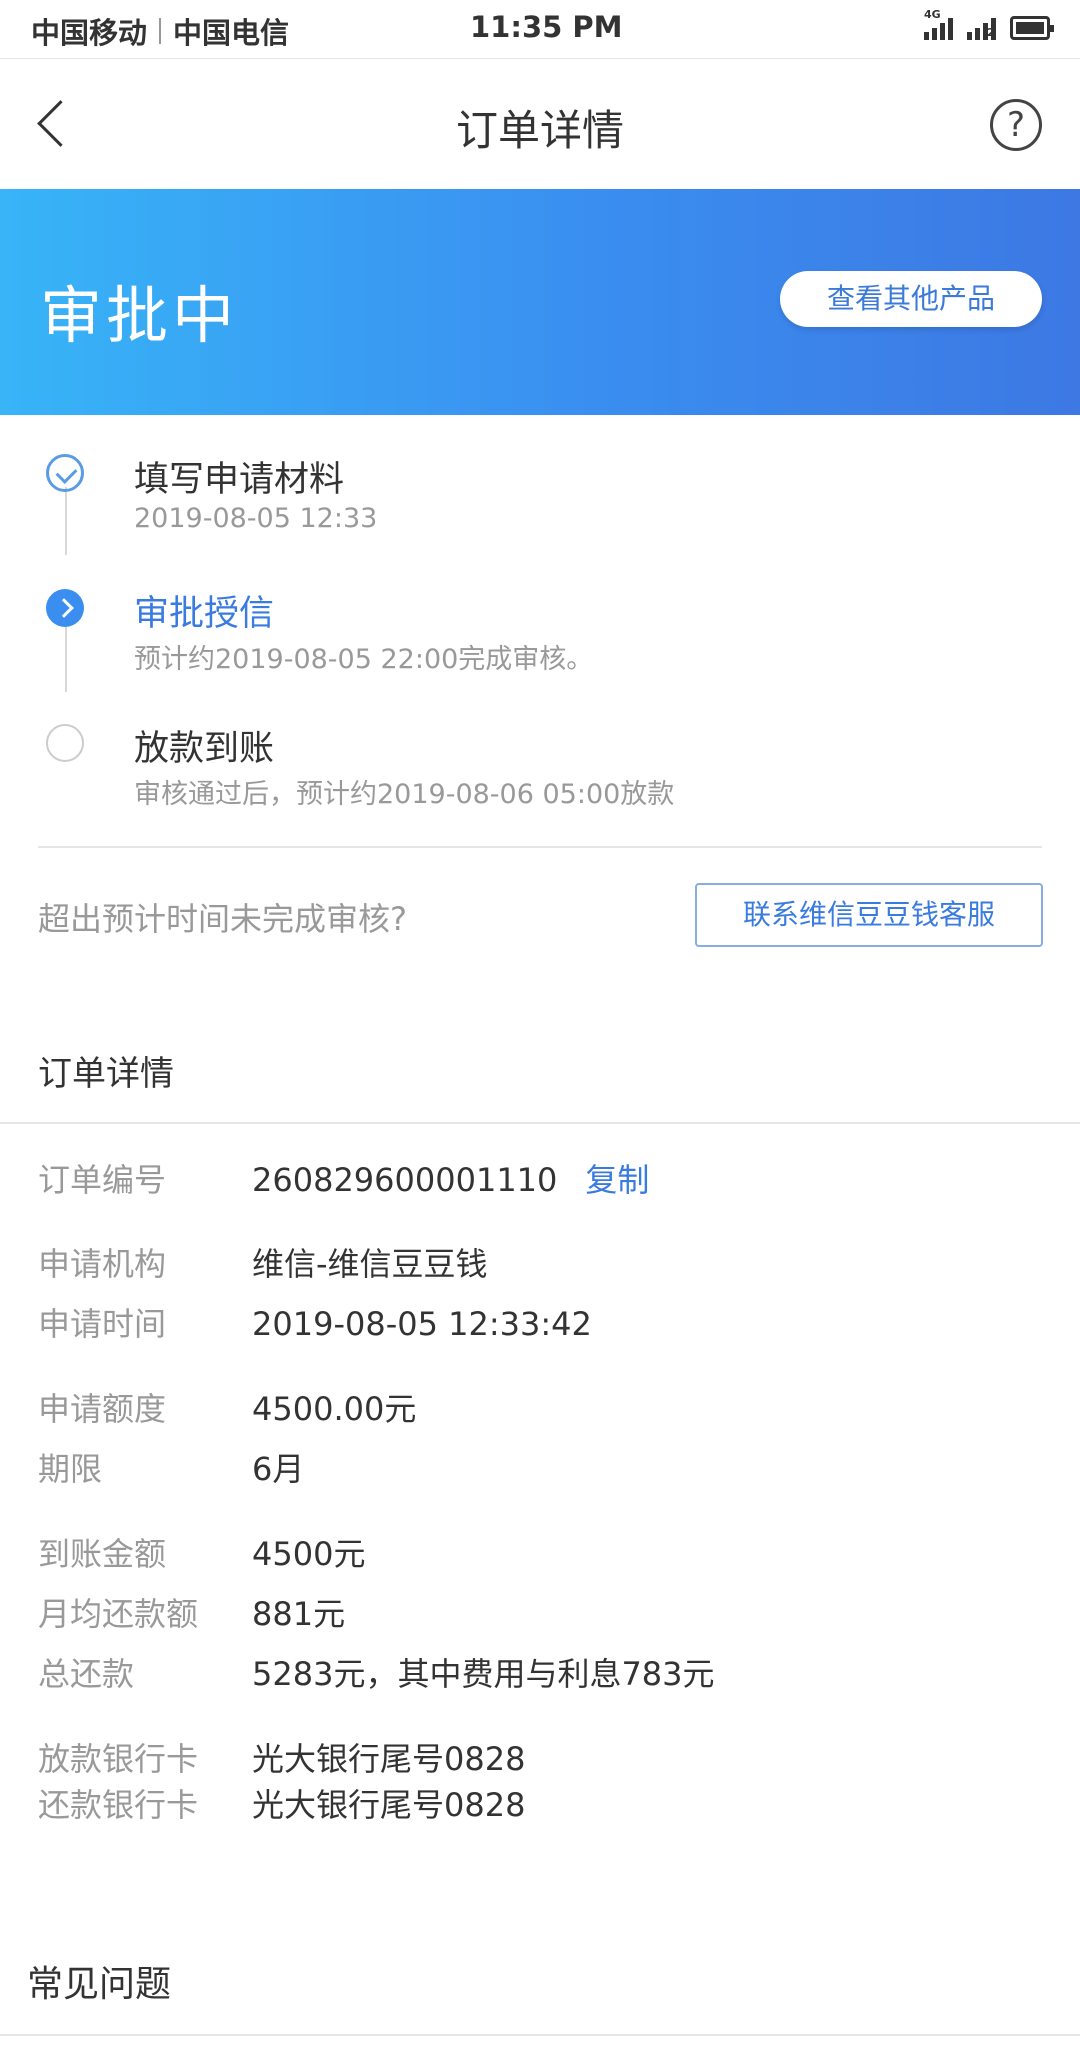 The height and width of the screenshot is (2060, 1080). Describe the element at coordinates (483, 1674) in the screenshot. I see `row-value: 5283元，其中费用与利息783元` at that location.